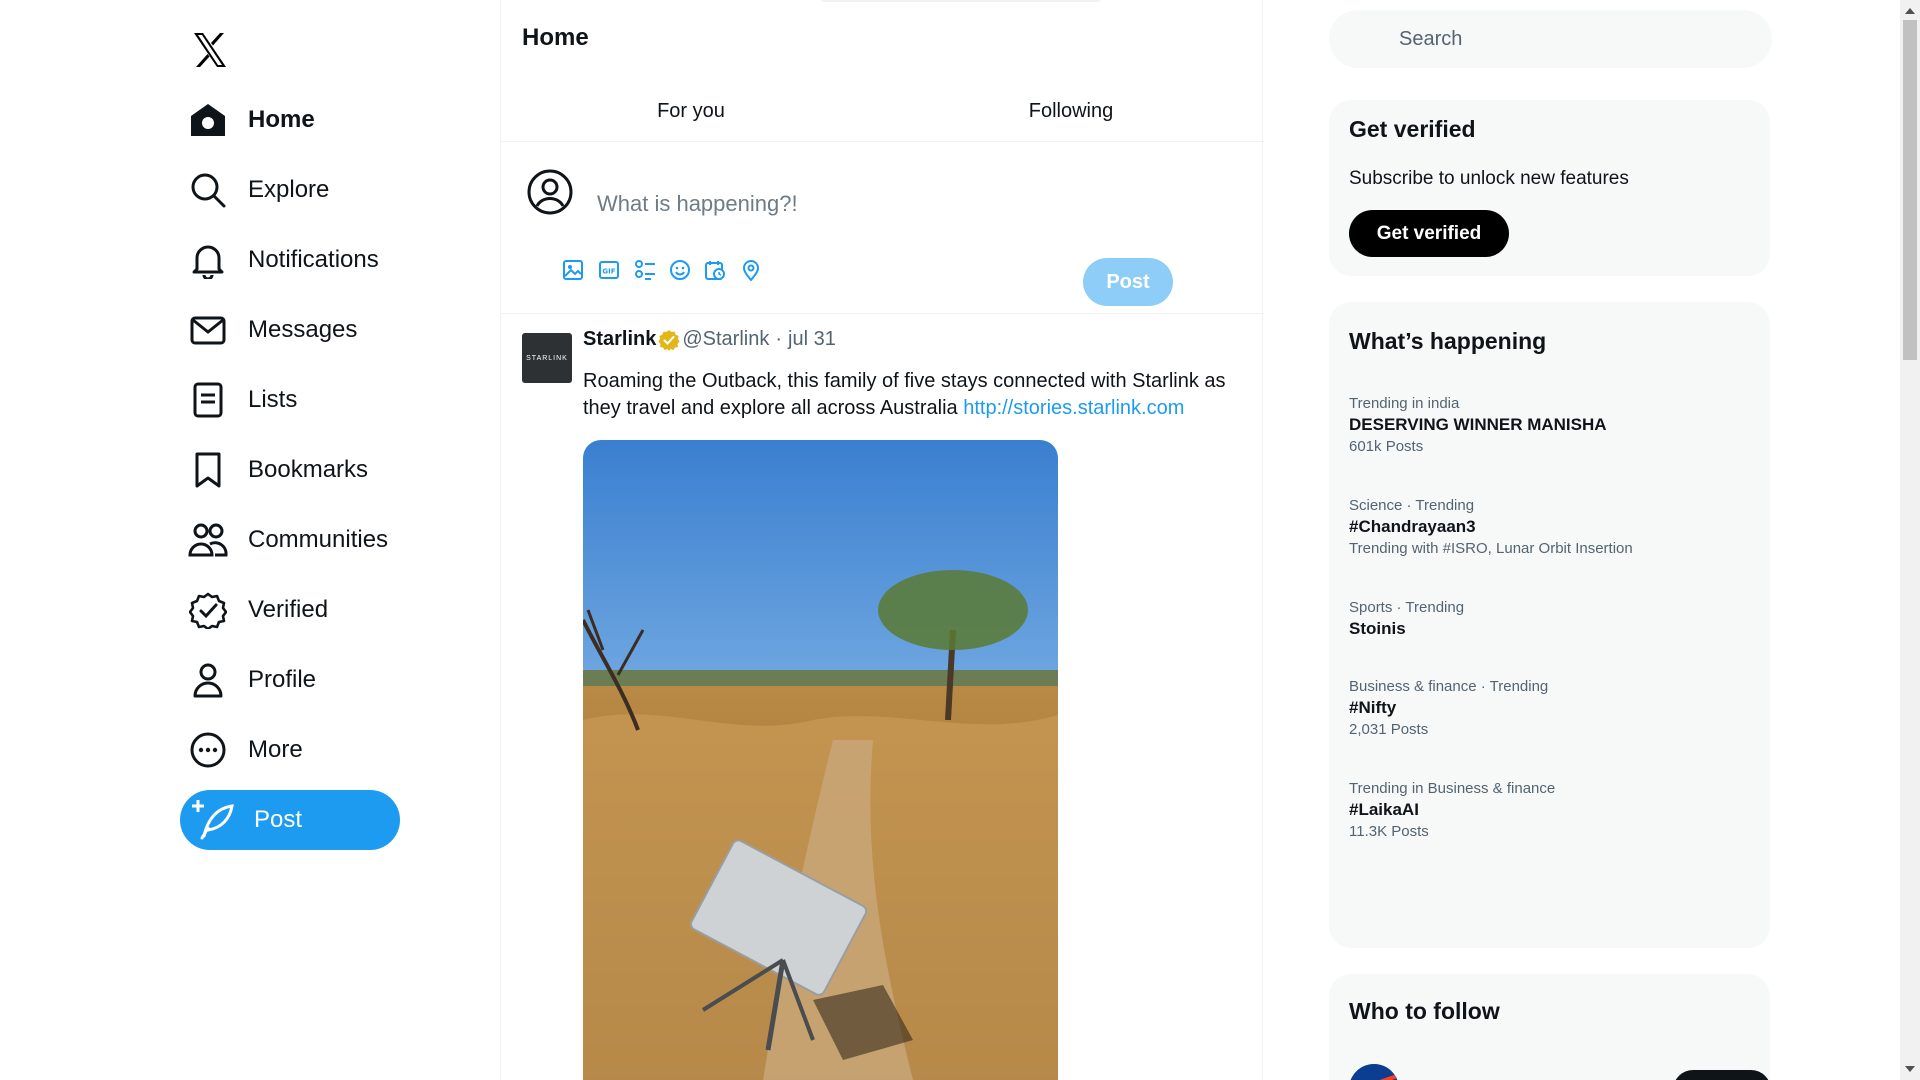 This screenshot has height=1080, width=1920. Describe the element at coordinates (751, 270) in the screenshot. I see `location-icon` at that location.